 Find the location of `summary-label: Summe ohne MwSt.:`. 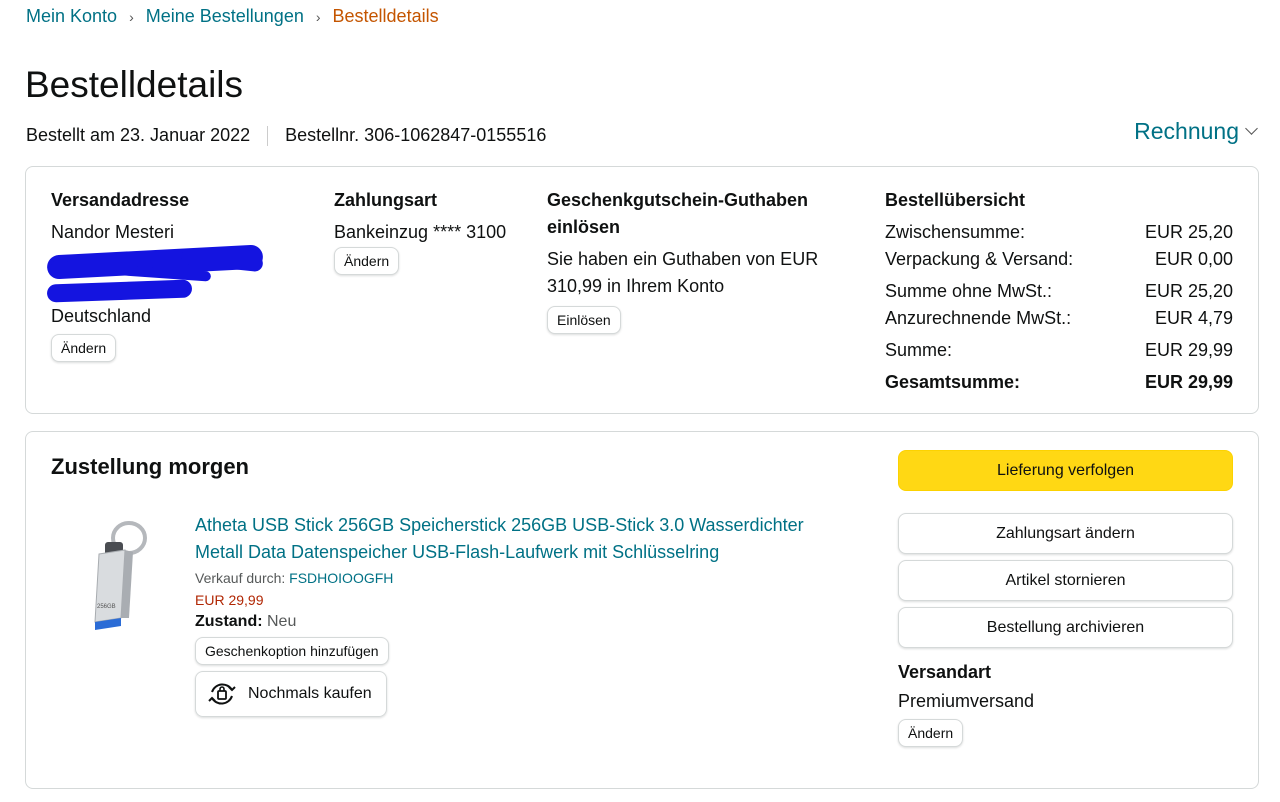

summary-label: Summe ohne MwSt.: is located at coordinates (969, 291).